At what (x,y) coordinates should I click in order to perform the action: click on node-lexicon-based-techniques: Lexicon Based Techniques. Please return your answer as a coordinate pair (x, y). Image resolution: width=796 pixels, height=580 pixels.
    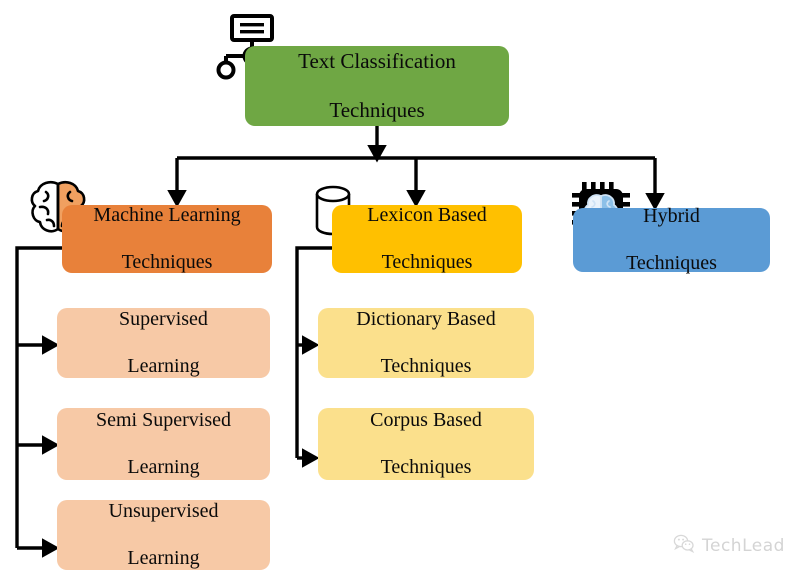
    Looking at the image, I should click on (427, 239).